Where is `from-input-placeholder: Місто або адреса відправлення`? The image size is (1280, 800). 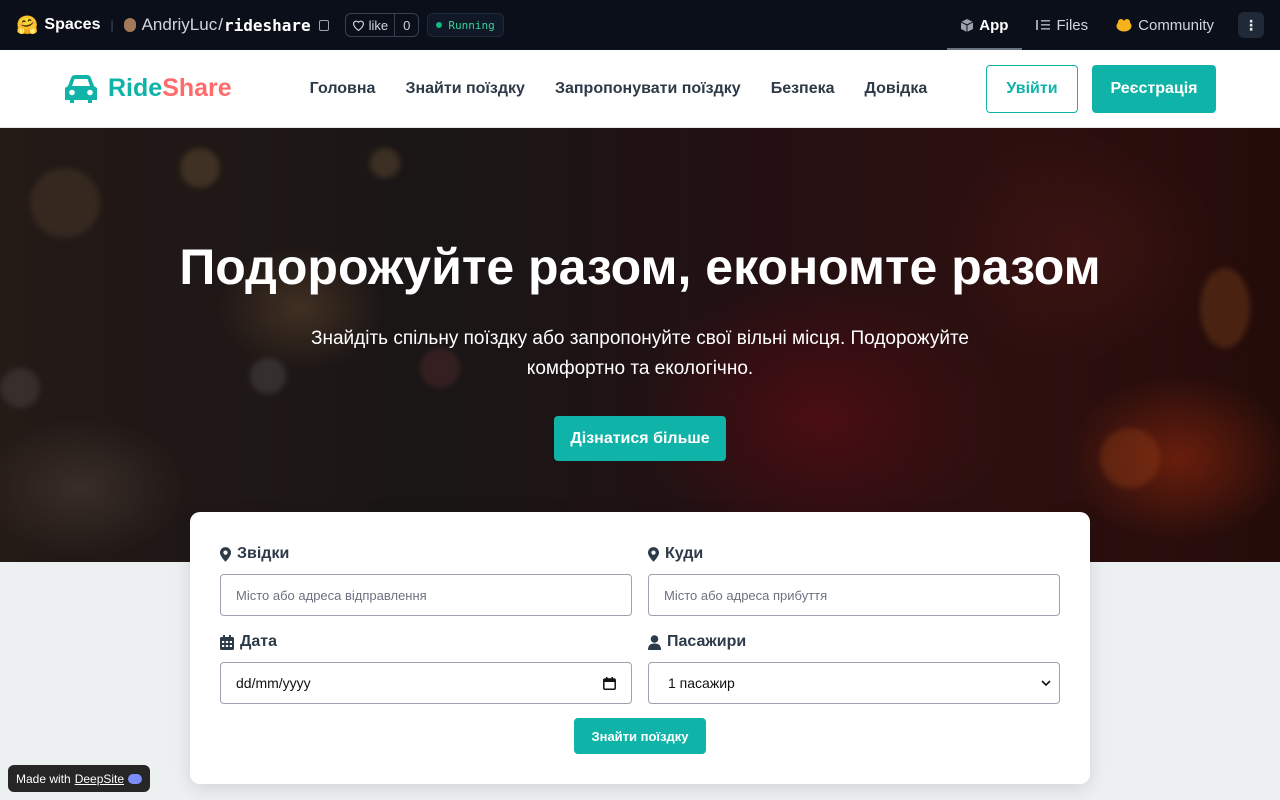 from-input-placeholder: Місто або адреса відправлення is located at coordinates (331, 595).